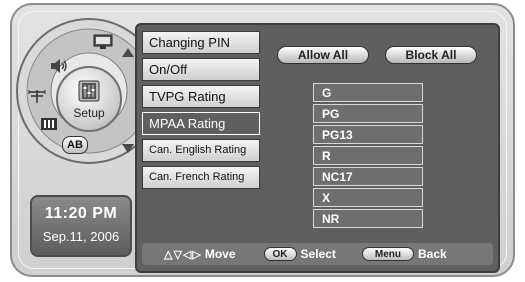 Image resolution: width=525 pixels, height=282 pixels. What do you see at coordinates (81, 226) in the screenshot?
I see `clock-display: 11:20 PM Sep.11, 2006` at bounding box center [81, 226].